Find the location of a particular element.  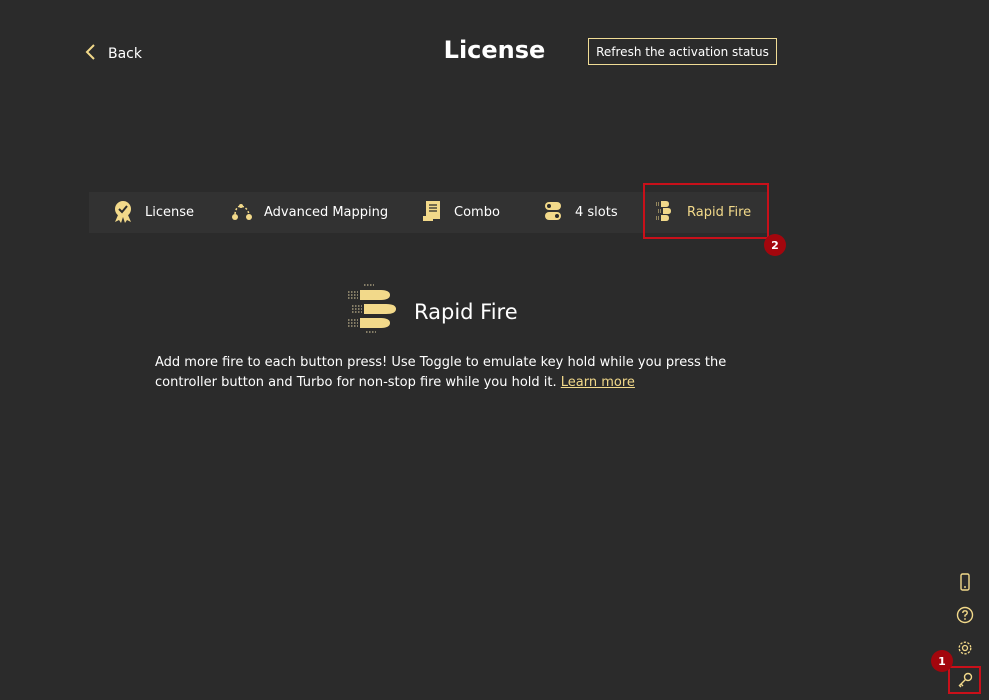

tab-4-slots: 4 slots is located at coordinates (579, 212).